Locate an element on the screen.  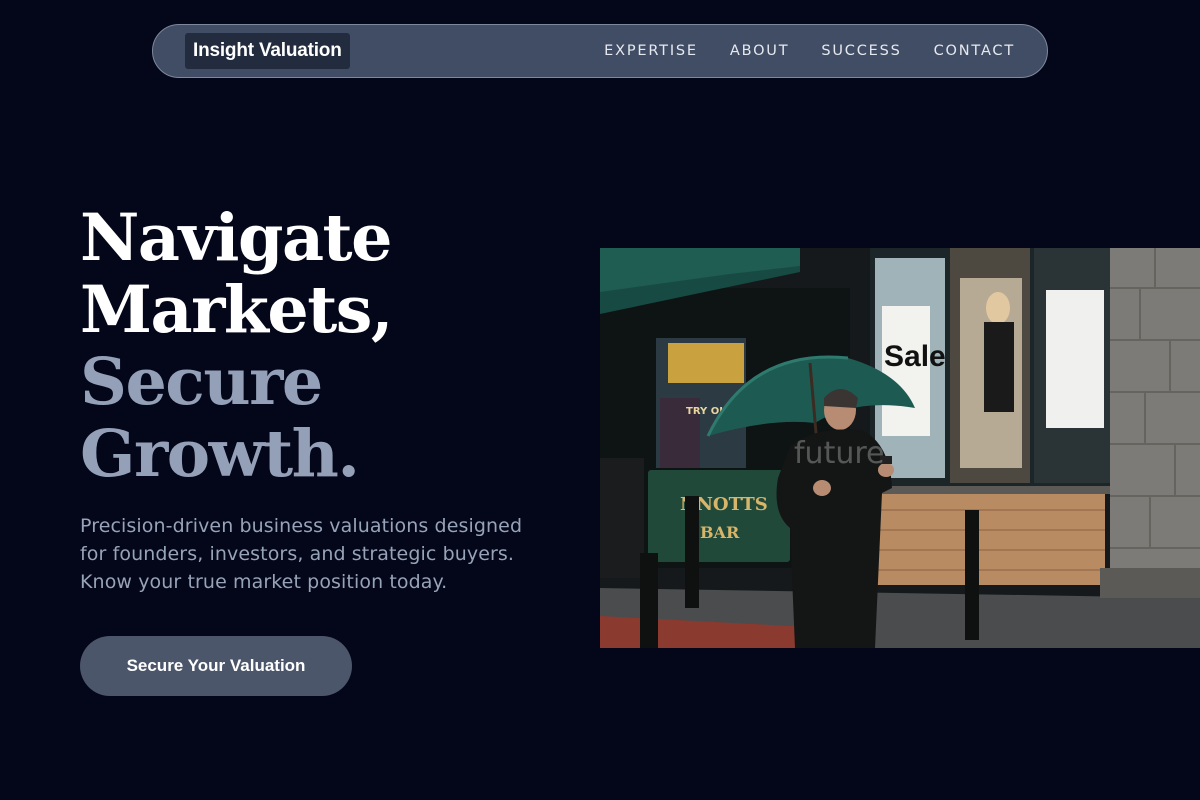
nav-link-success: SUCCESS is located at coordinates (861, 51).